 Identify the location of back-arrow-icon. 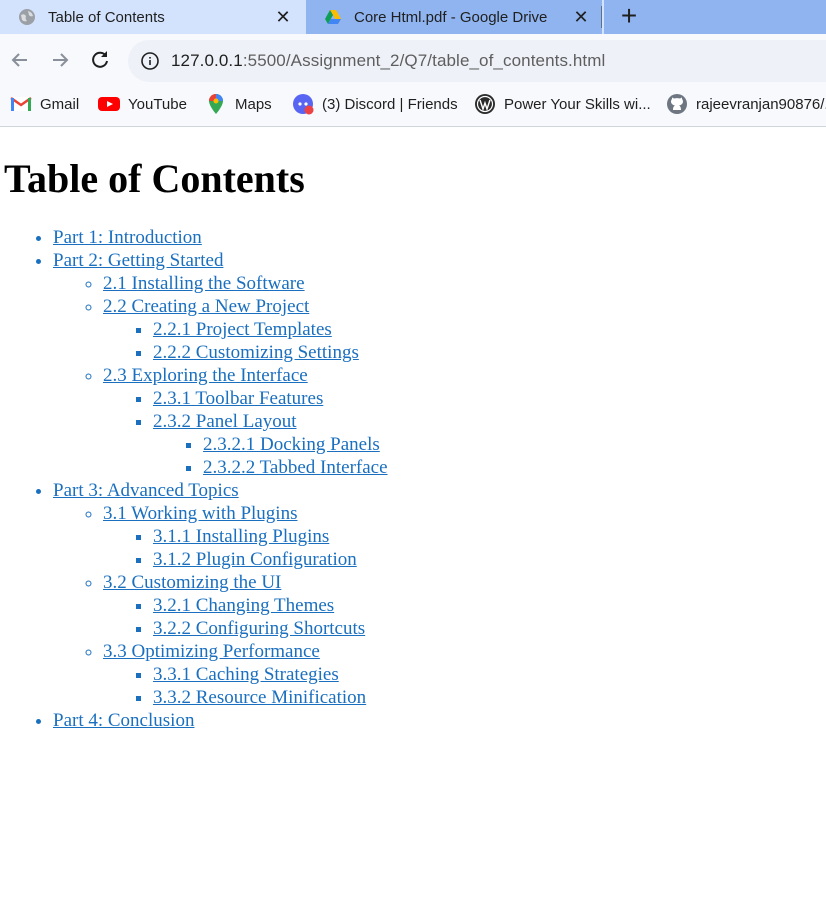
(20, 60).